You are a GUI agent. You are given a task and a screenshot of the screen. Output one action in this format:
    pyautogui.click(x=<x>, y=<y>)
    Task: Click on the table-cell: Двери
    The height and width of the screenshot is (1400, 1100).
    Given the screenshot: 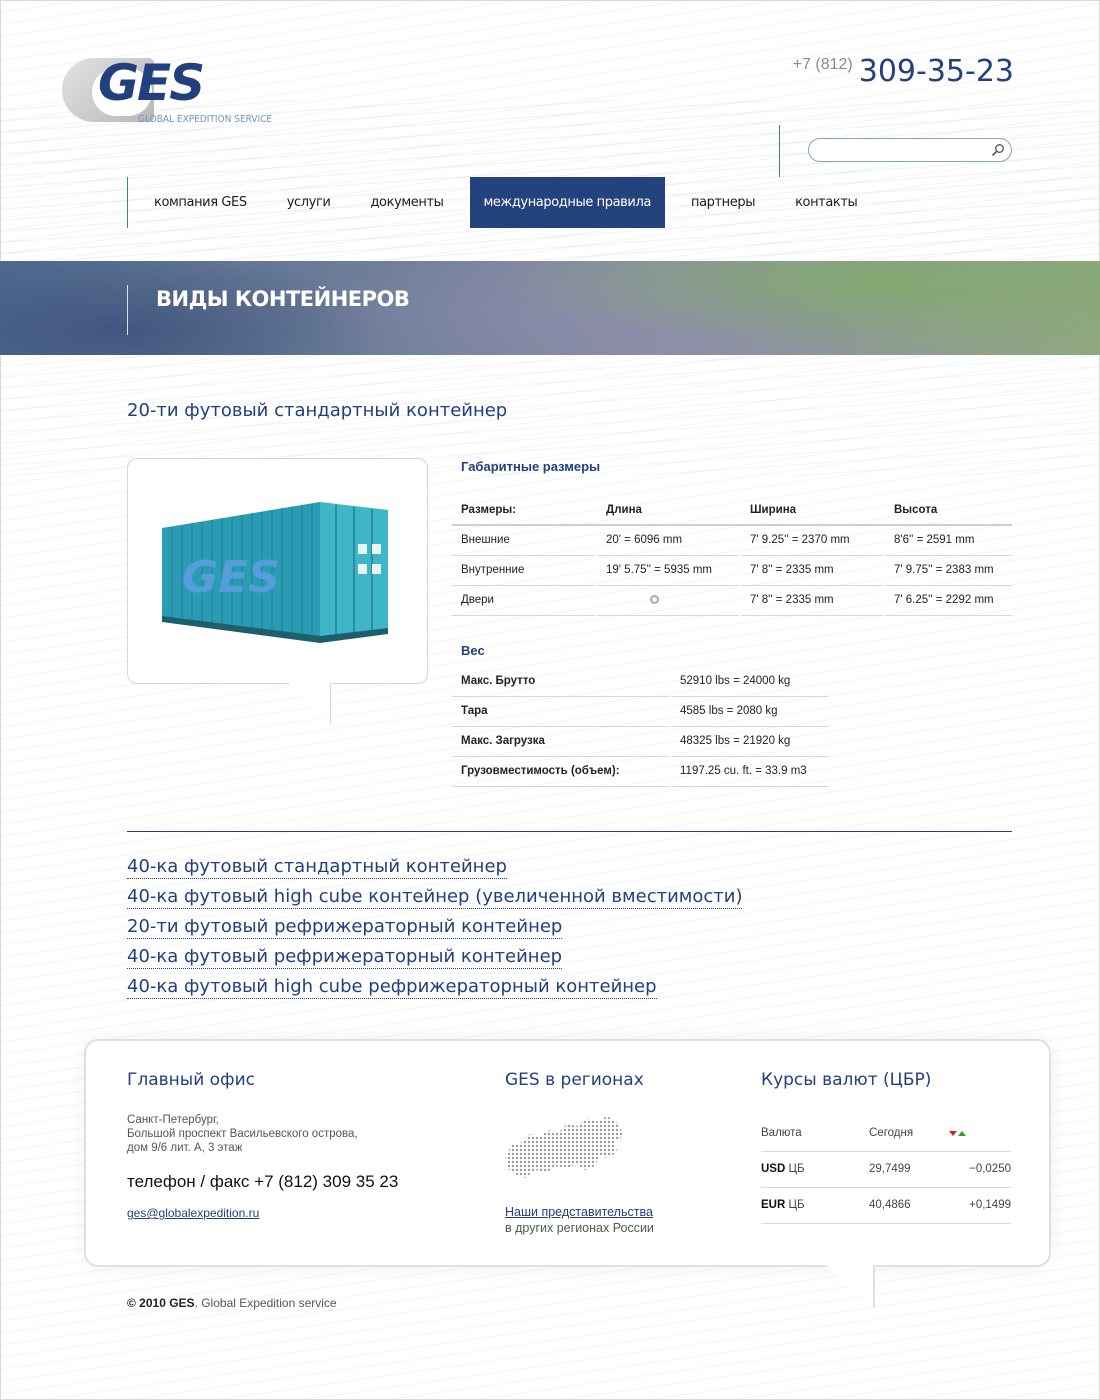 What is the action you would take?
    pyautogui.click(x=524, y=600)
    